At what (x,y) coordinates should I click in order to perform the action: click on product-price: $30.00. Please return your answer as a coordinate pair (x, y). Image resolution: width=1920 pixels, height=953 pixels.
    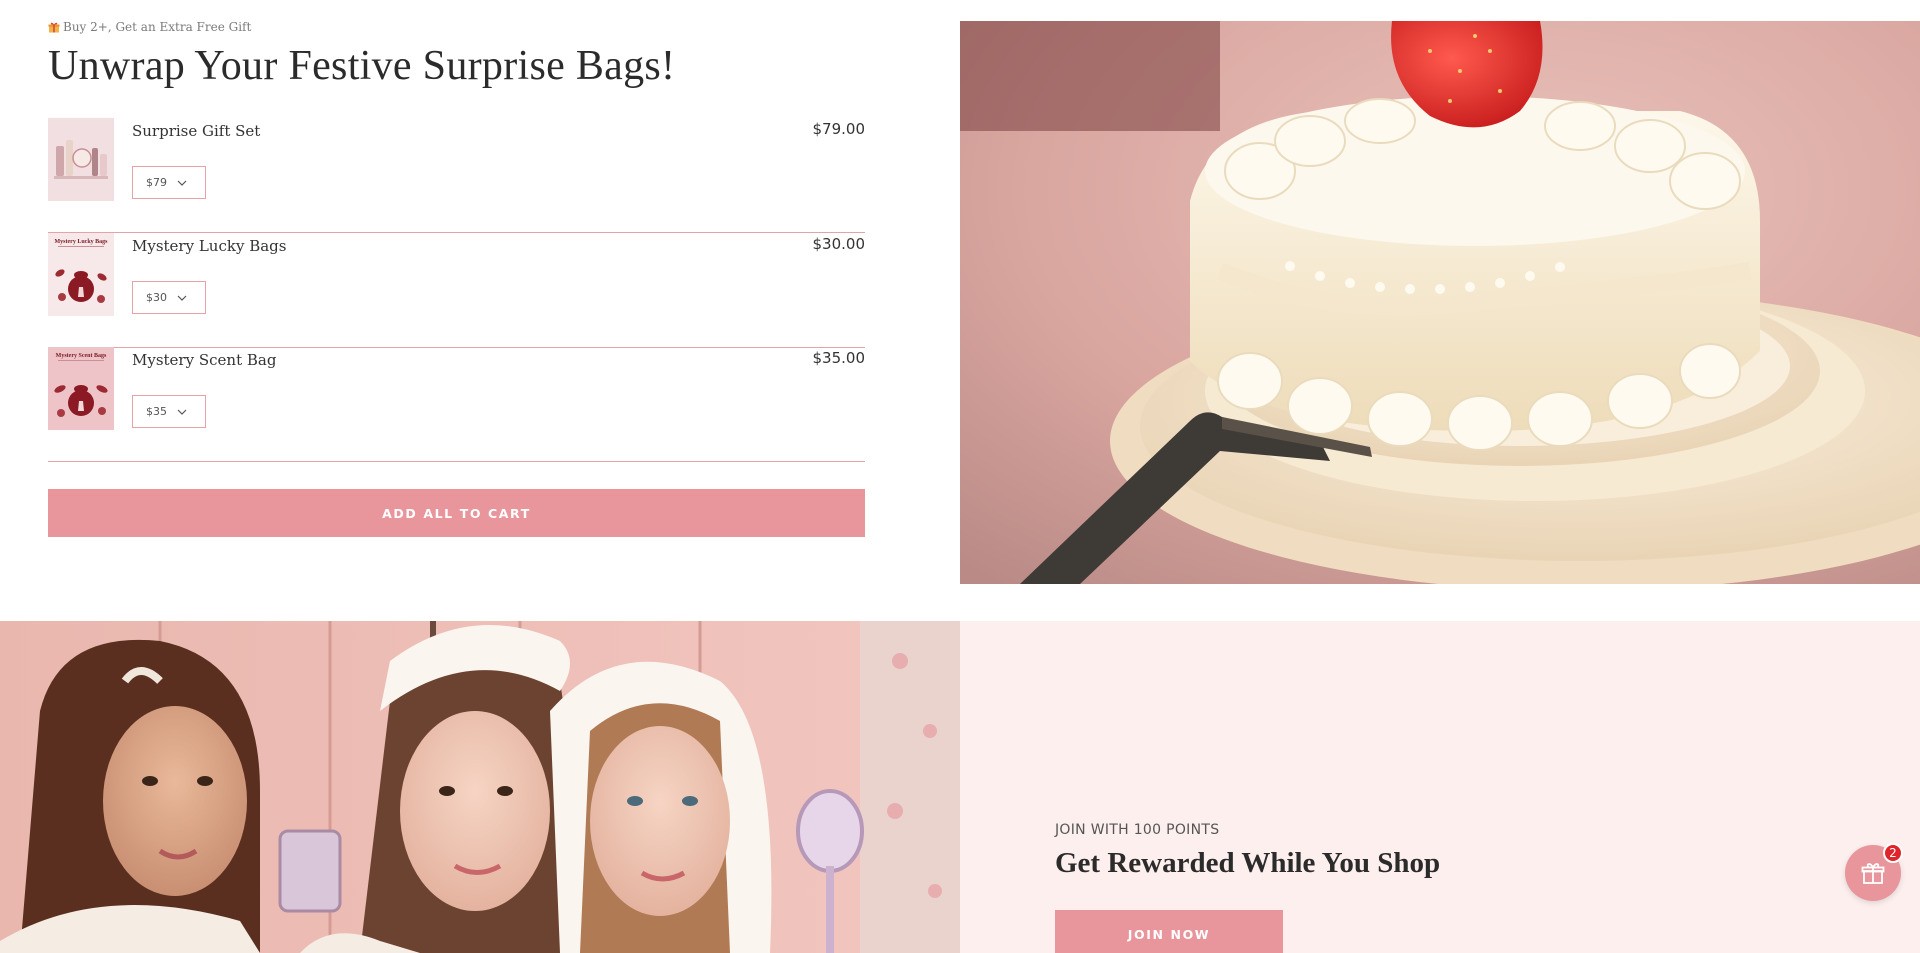
    Looking at the image, I should click on (839, 244).